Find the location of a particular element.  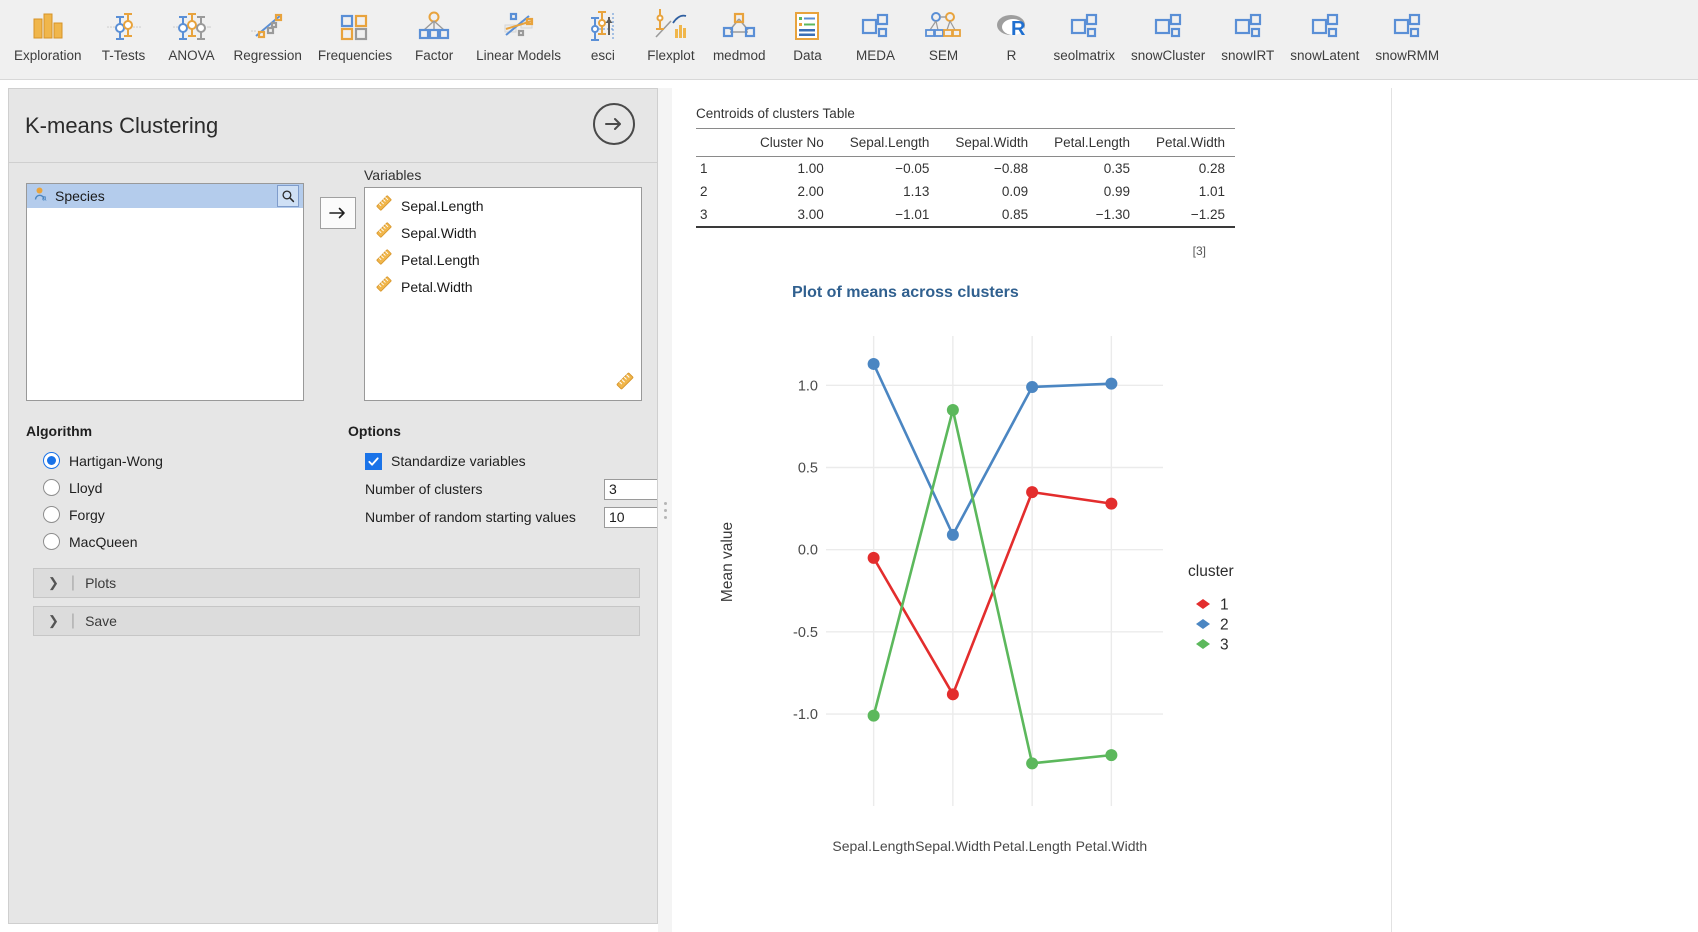

ribbon-item-linear-models: Linear Models is located at coordinates (518, 32).